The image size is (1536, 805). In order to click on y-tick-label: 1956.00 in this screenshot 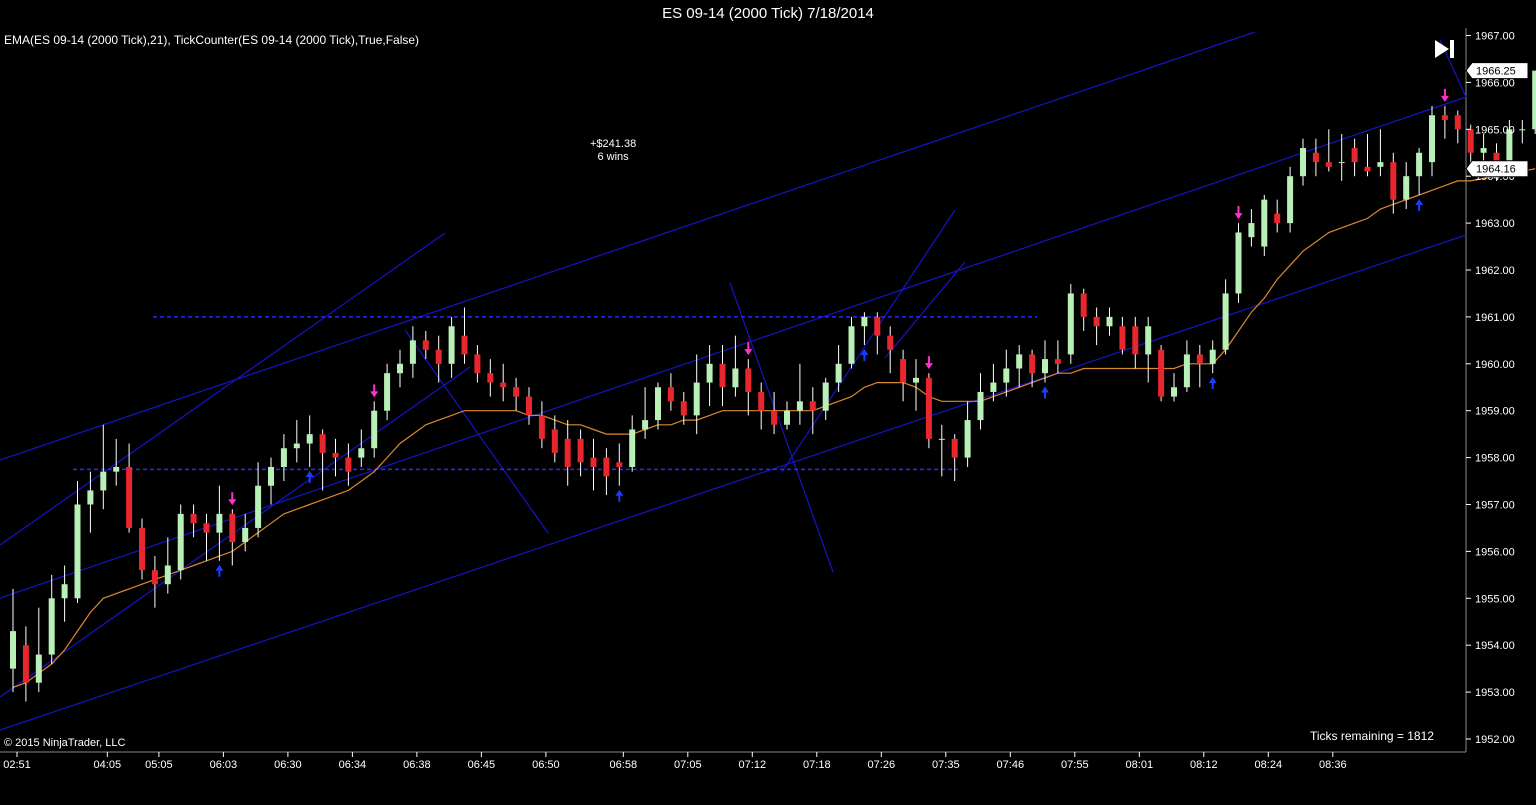, I will do `click(1495, 552)`.